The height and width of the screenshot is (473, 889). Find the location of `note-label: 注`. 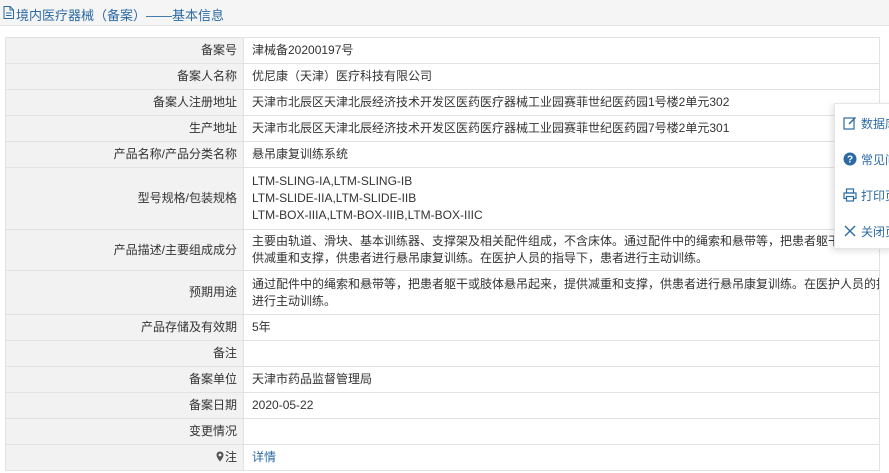

note-label: 注 is located at coordinates (124, 457).